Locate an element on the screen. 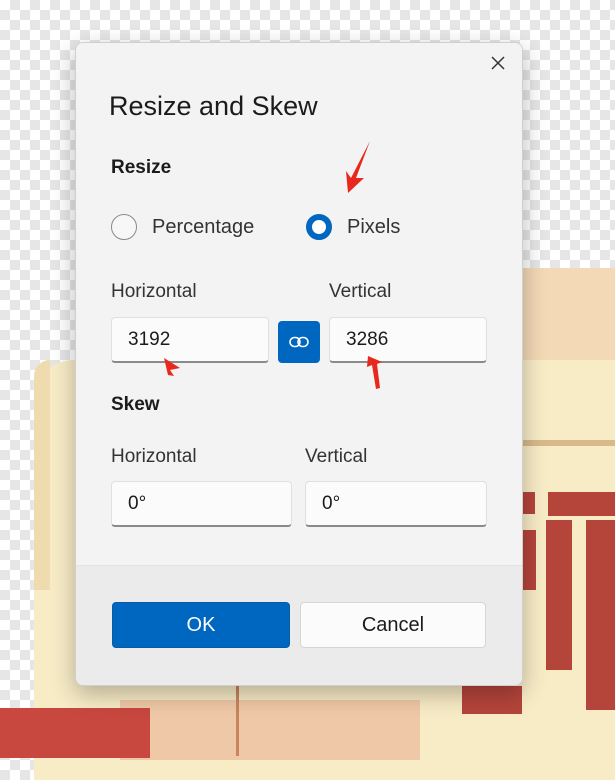 The height and width of the screenshot is (780, 615). background-art-shadow is located at coordinates (42, 475).